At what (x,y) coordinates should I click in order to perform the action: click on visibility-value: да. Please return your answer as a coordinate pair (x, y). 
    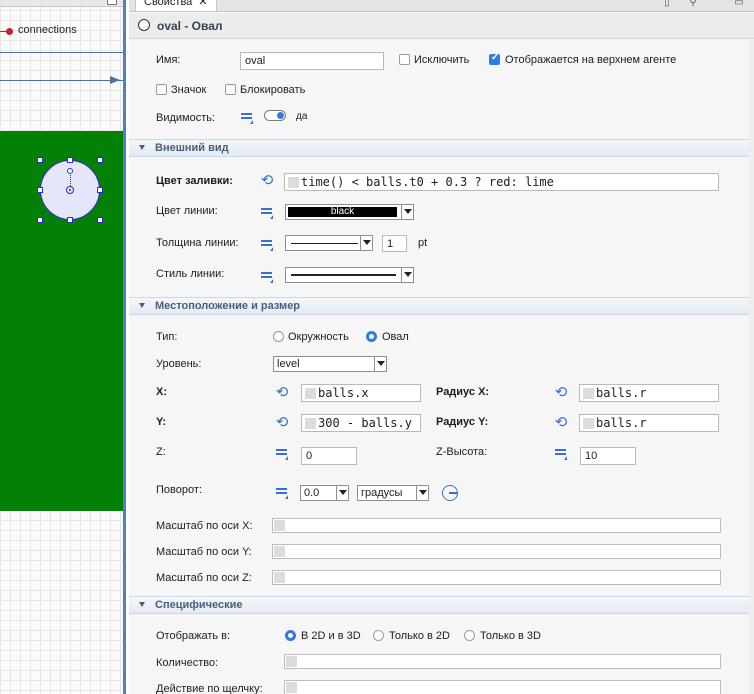
    Looking at the image, I should click on (302, 116).